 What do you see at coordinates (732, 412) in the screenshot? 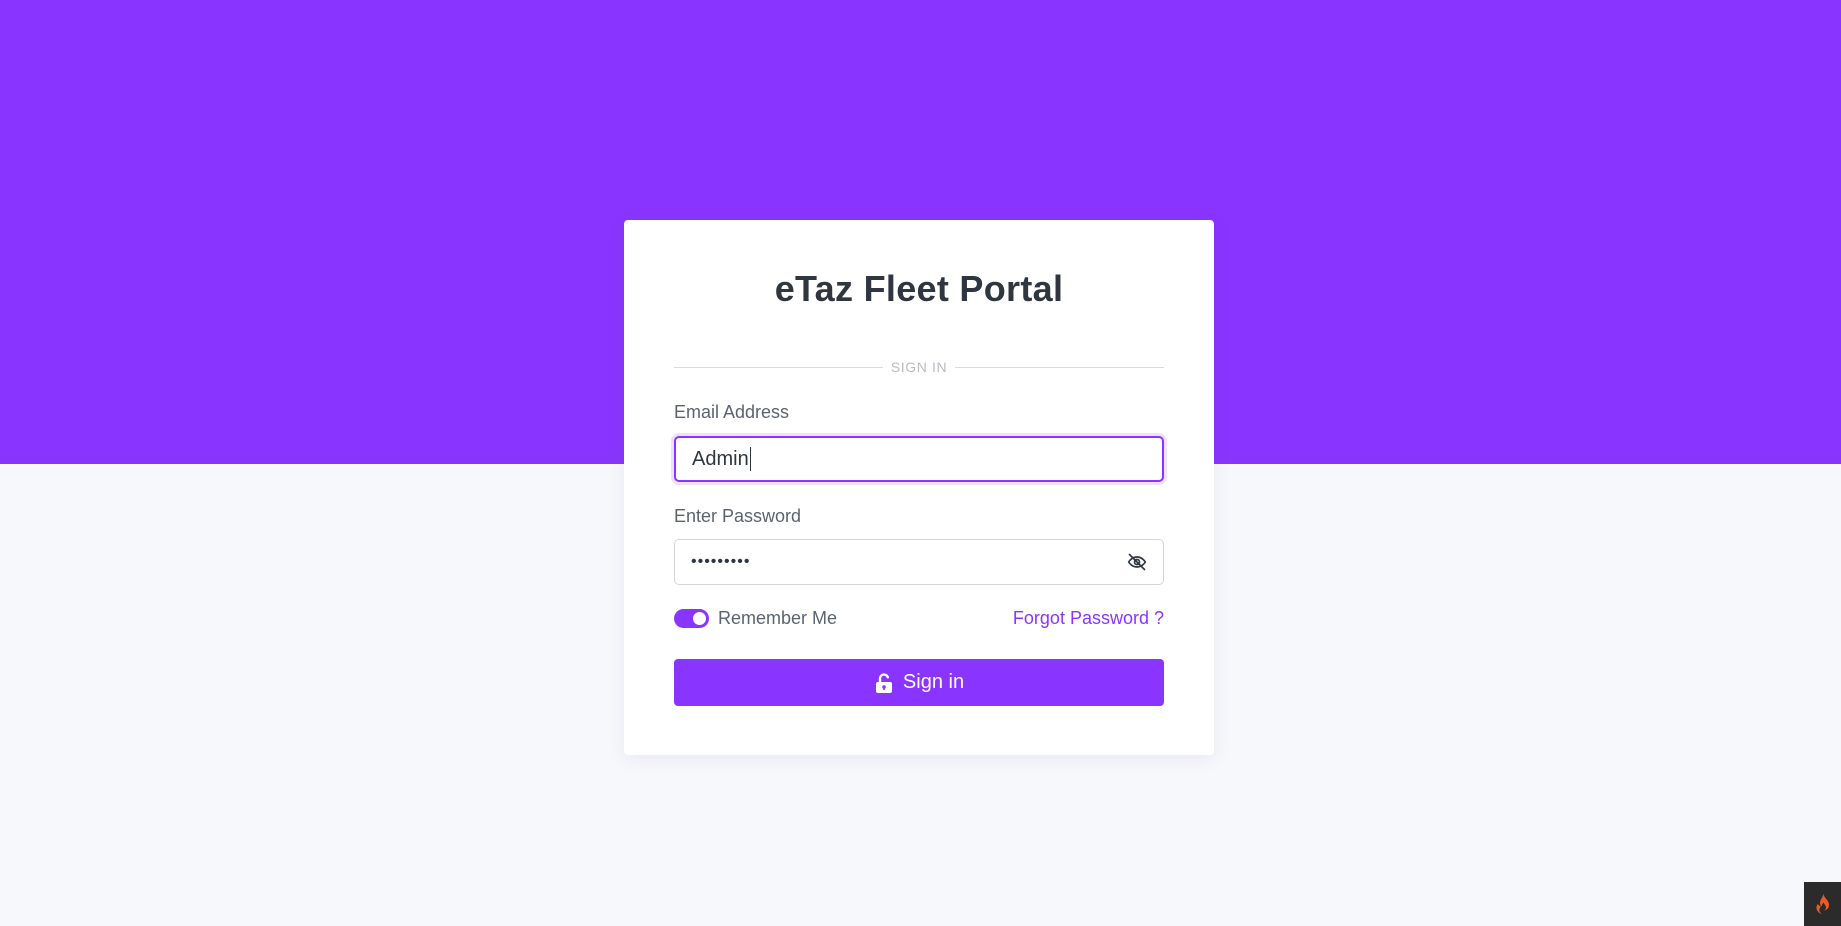
I see `email-label: Email Address` at bounding box center [732, 412].